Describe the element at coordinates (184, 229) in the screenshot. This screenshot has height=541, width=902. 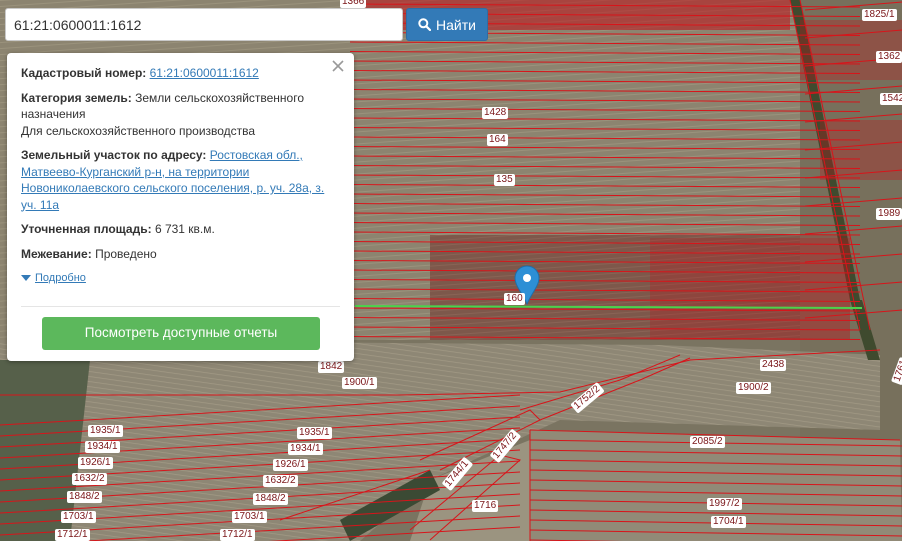
I see `area-value: 6 731 кв.м.` at that location.